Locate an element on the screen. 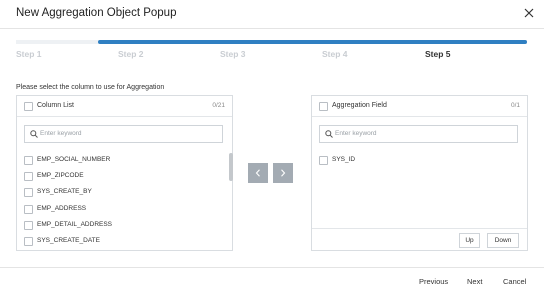  column-list-header: Column List 0/21 is located at coordinates (124, 106).